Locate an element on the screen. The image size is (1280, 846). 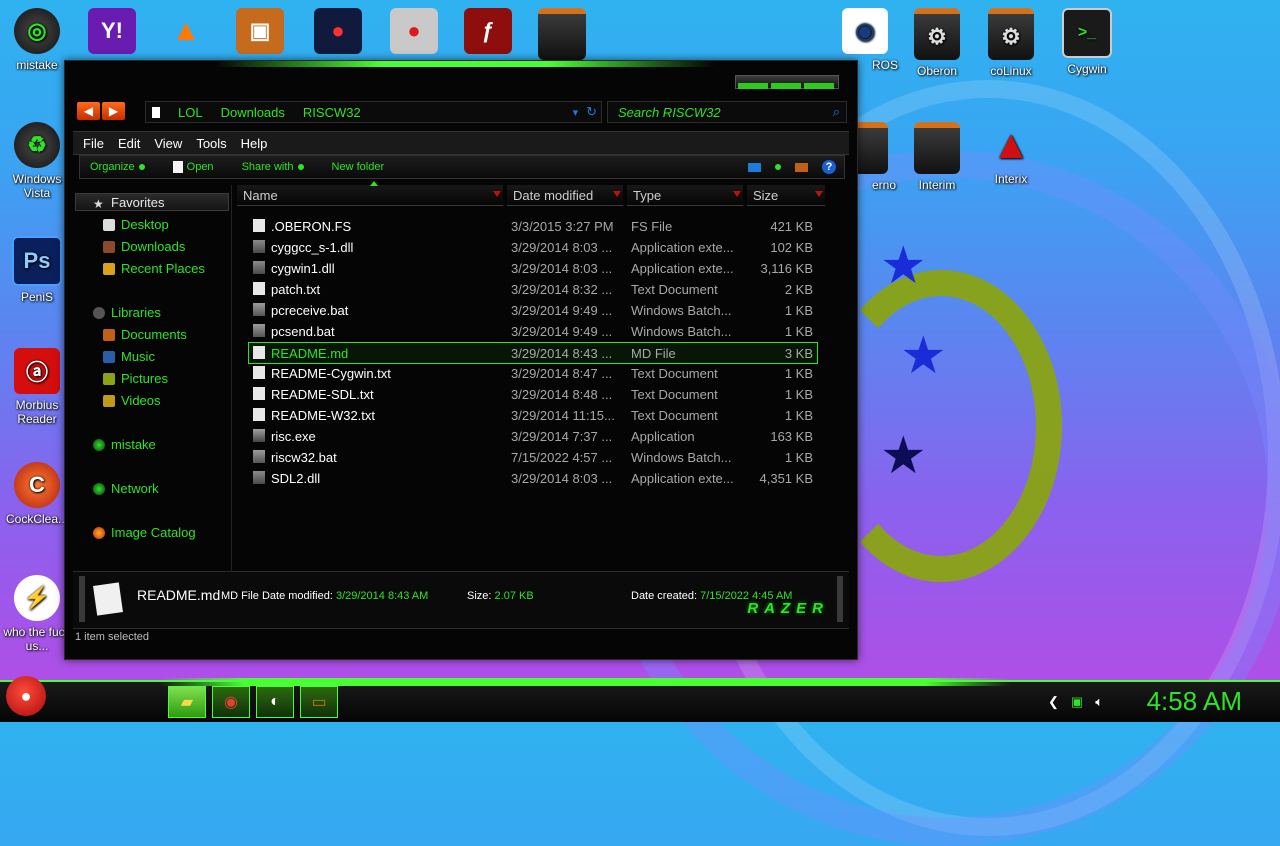
desktop-icon-cygwin: >_ Cygwin is located at coordinates (1087, 42).